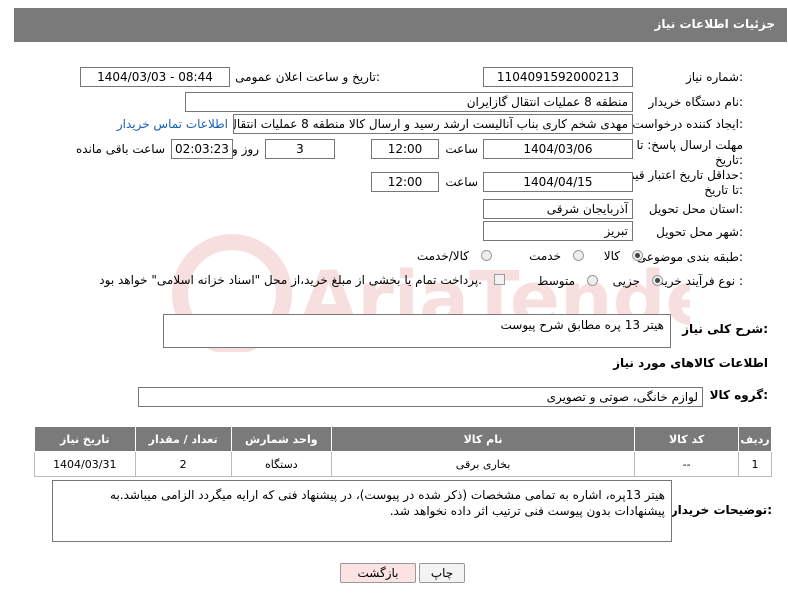  I want to click on process-partial-label: جزیی, so click(626, 281).